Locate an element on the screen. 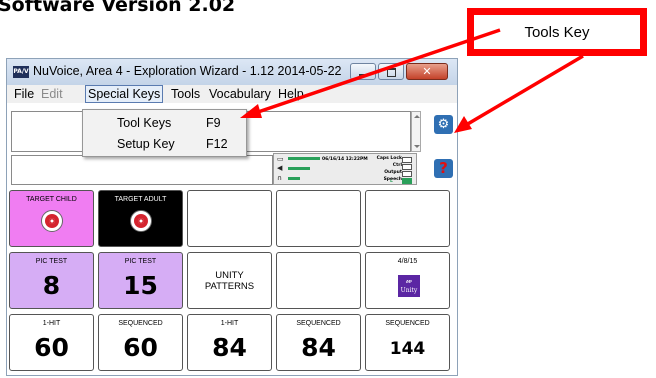  annotation-arrows is located at coordinates (412, 80).